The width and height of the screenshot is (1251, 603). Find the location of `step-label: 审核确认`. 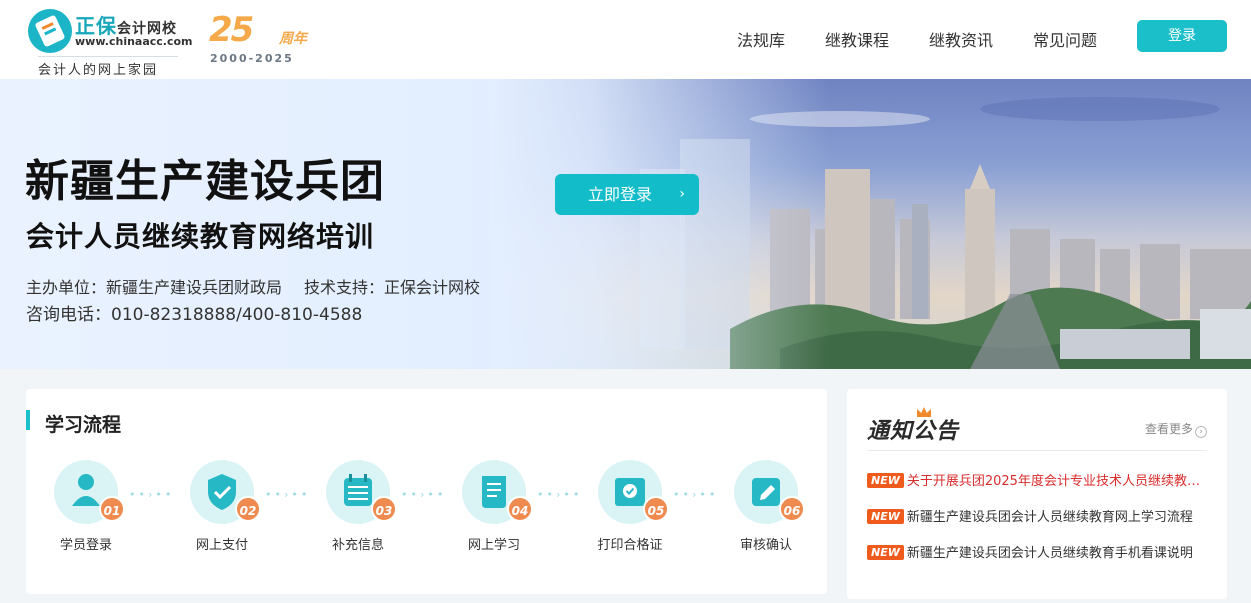

step-label: 审核确认 is located at coordinates (765, 545).